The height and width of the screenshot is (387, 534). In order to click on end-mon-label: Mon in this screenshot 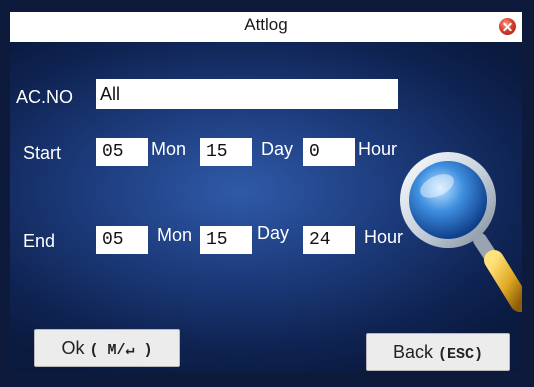, I will do `click(175, 235)`.